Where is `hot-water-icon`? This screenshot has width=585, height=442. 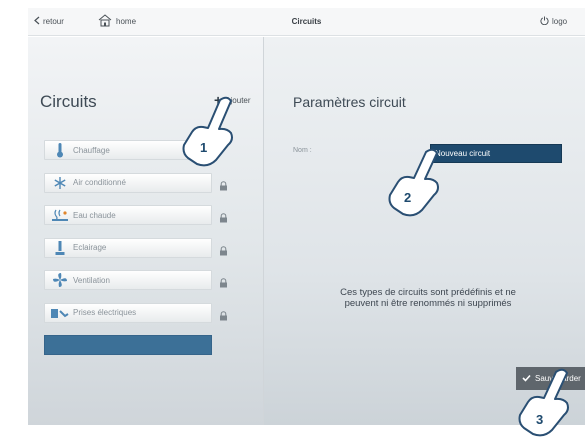
hot-water-icon is located at coordinates (60, 215).